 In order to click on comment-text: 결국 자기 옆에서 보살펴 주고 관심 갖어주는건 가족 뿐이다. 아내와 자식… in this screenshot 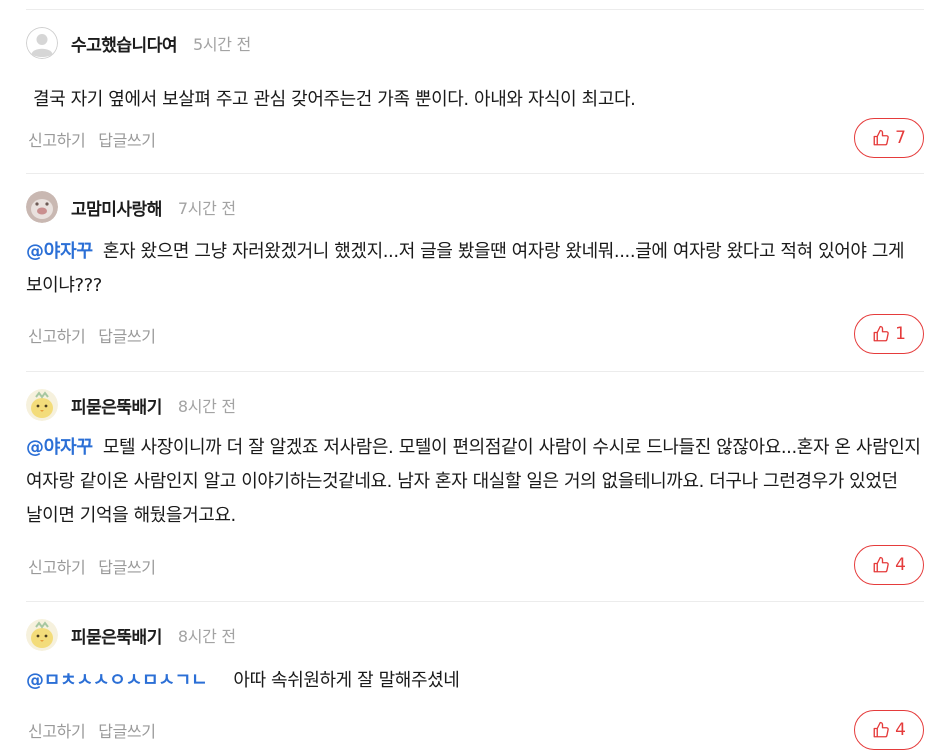, I will do `click(334, 99)`.